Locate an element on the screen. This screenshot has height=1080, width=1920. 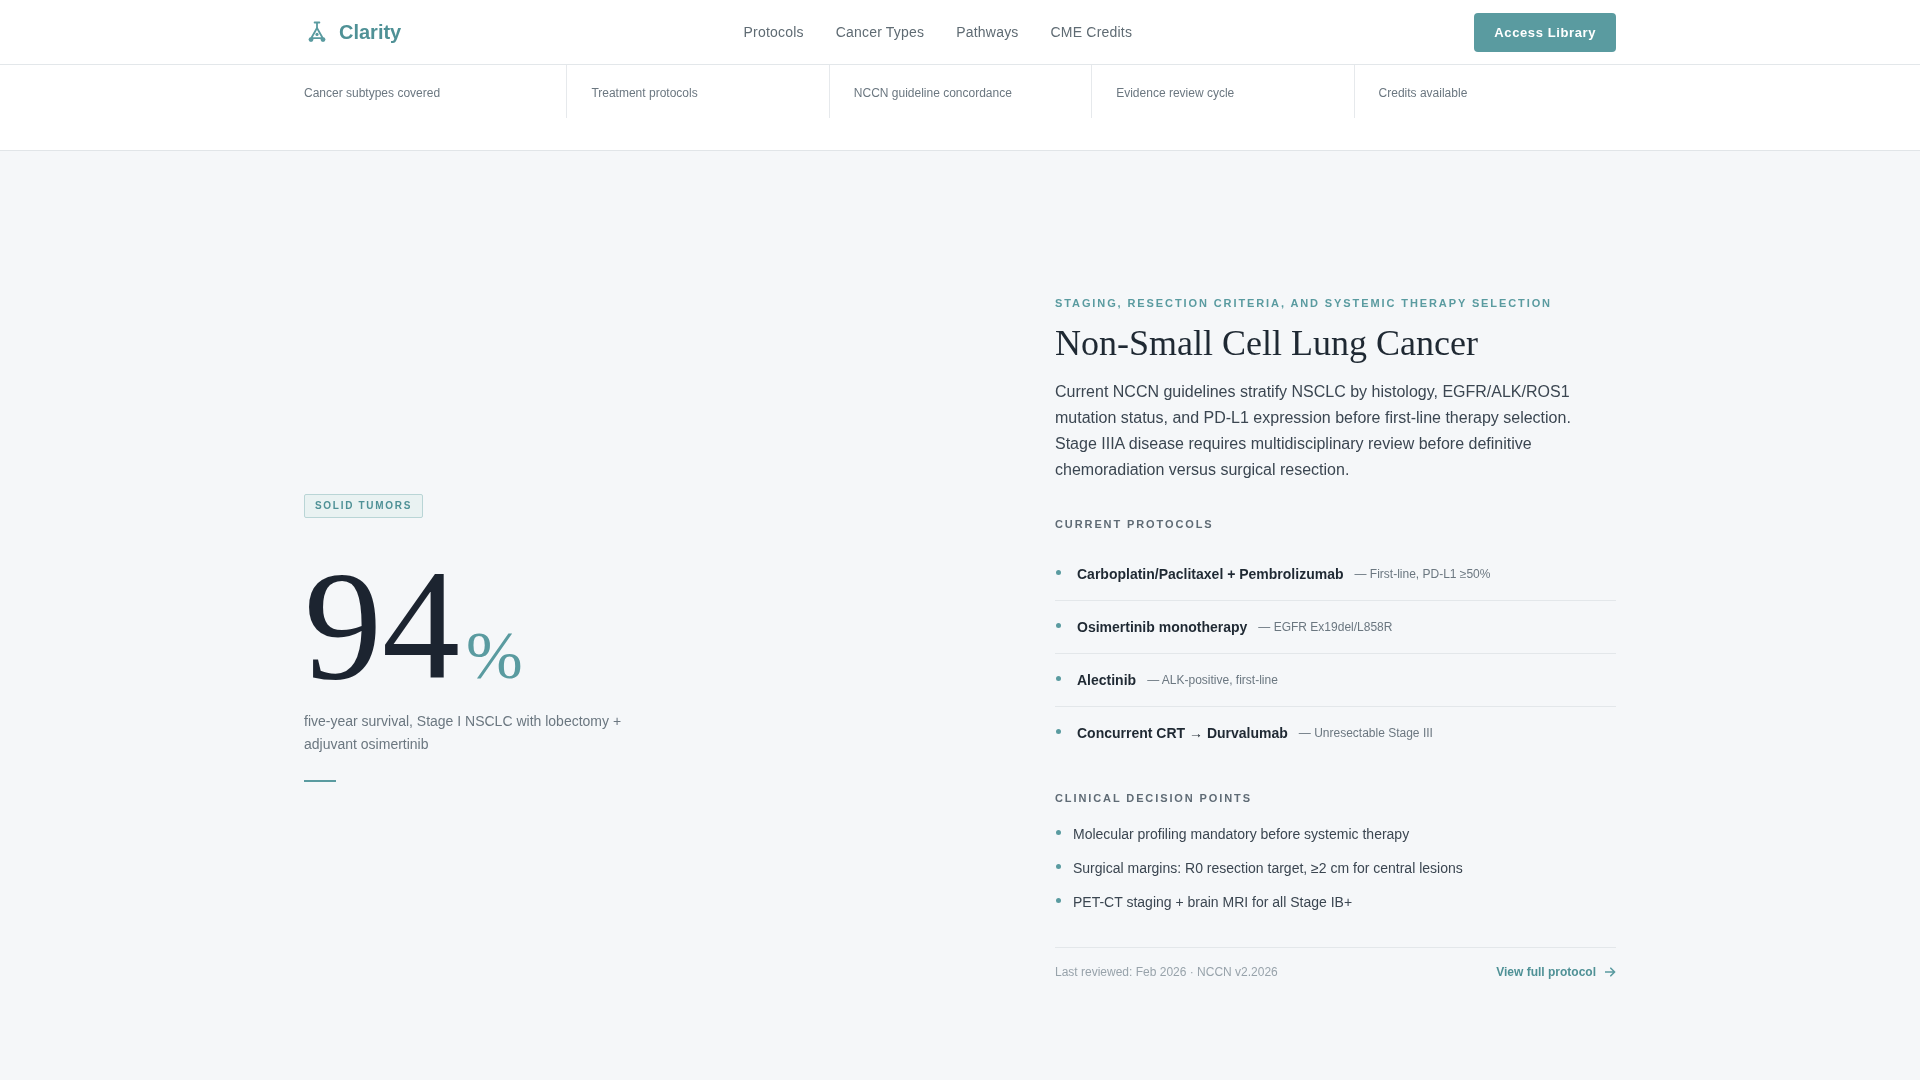
protocol-note: — ALK-positive, first-line is located at coordinates (1212, 680).